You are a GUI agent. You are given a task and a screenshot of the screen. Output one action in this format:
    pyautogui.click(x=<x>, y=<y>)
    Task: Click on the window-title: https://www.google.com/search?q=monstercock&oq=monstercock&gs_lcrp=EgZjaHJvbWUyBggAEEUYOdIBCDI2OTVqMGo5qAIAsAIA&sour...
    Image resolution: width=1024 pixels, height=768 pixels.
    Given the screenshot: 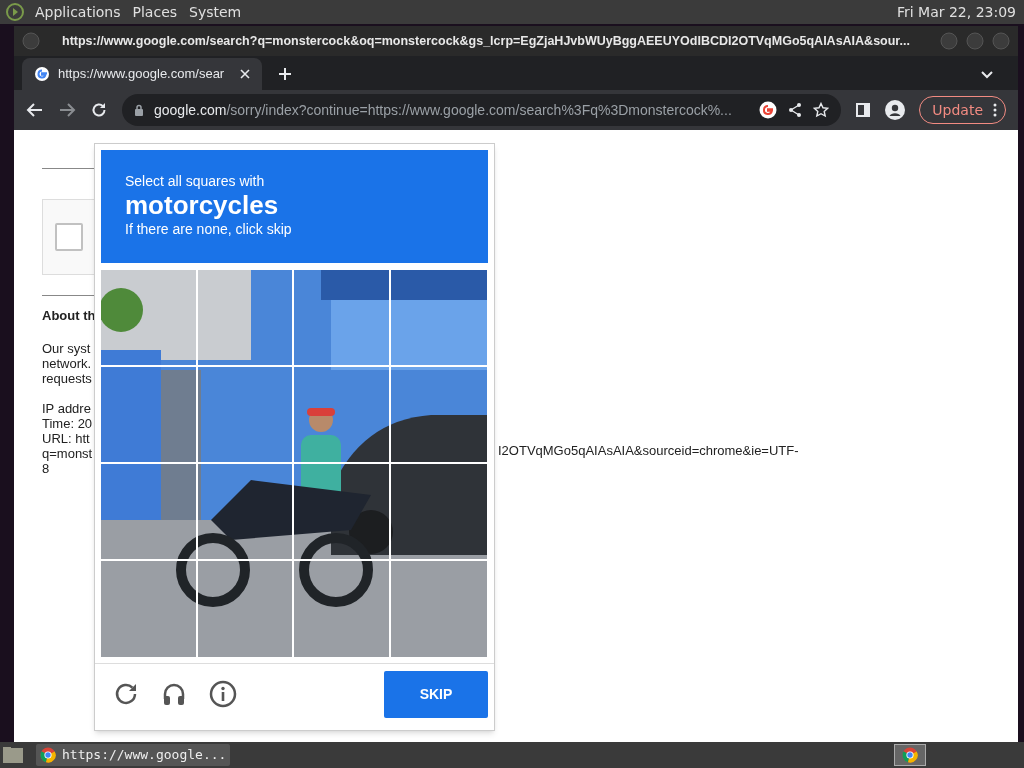 What is the action you would take?
    pyautogui.click(x=486, y=41)
    